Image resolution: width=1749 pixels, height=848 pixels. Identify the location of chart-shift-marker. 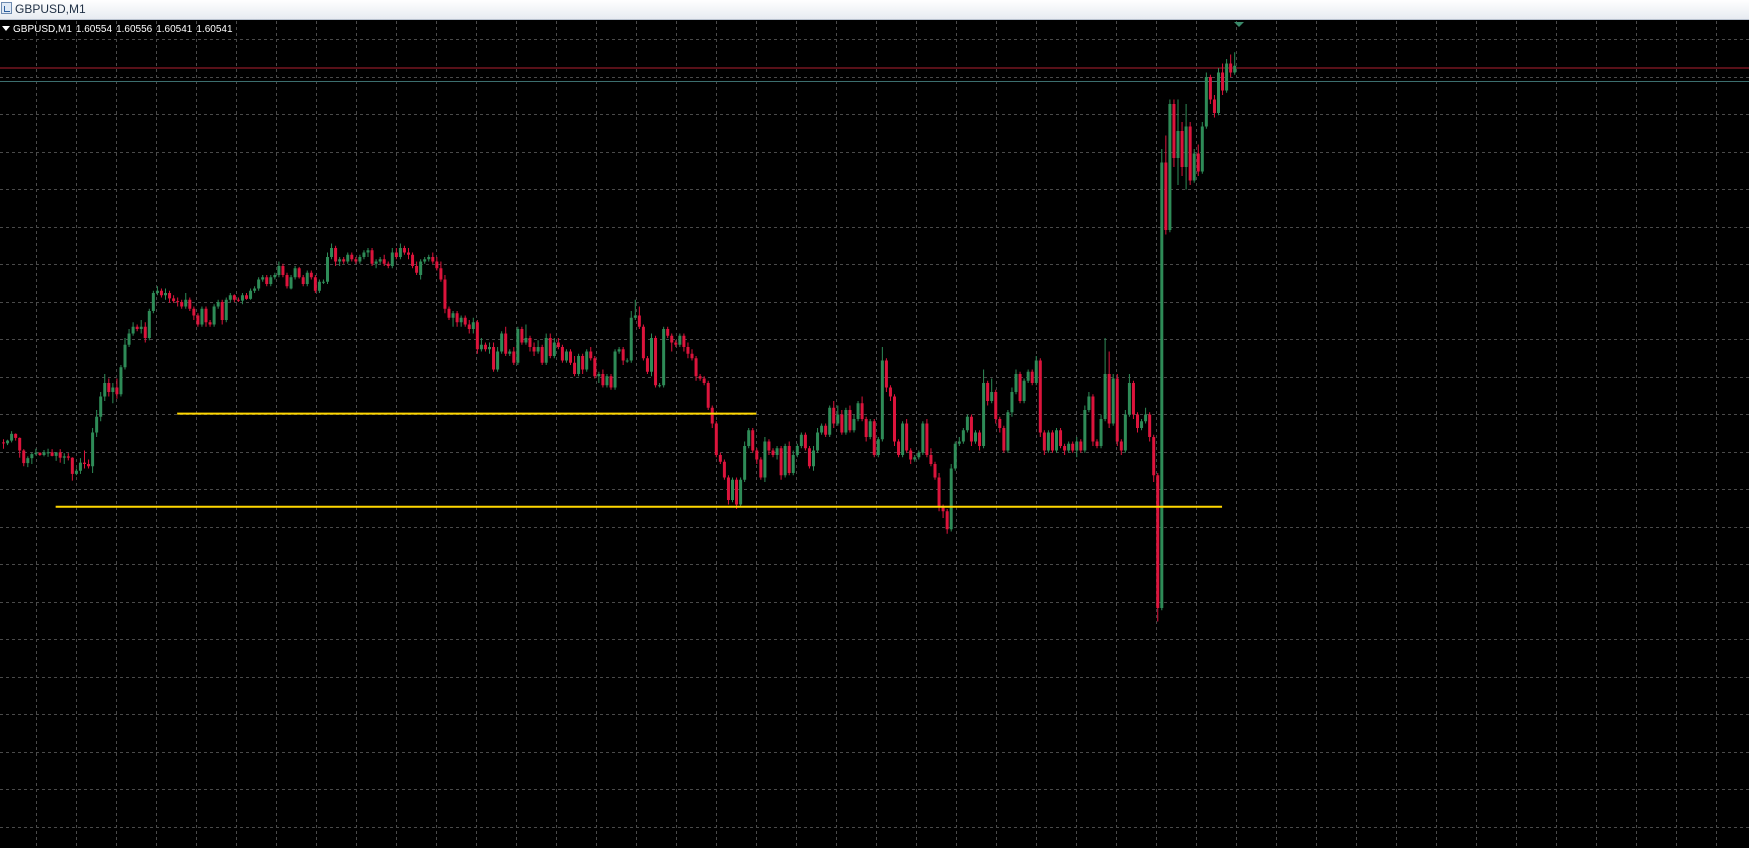
(1239, 24).